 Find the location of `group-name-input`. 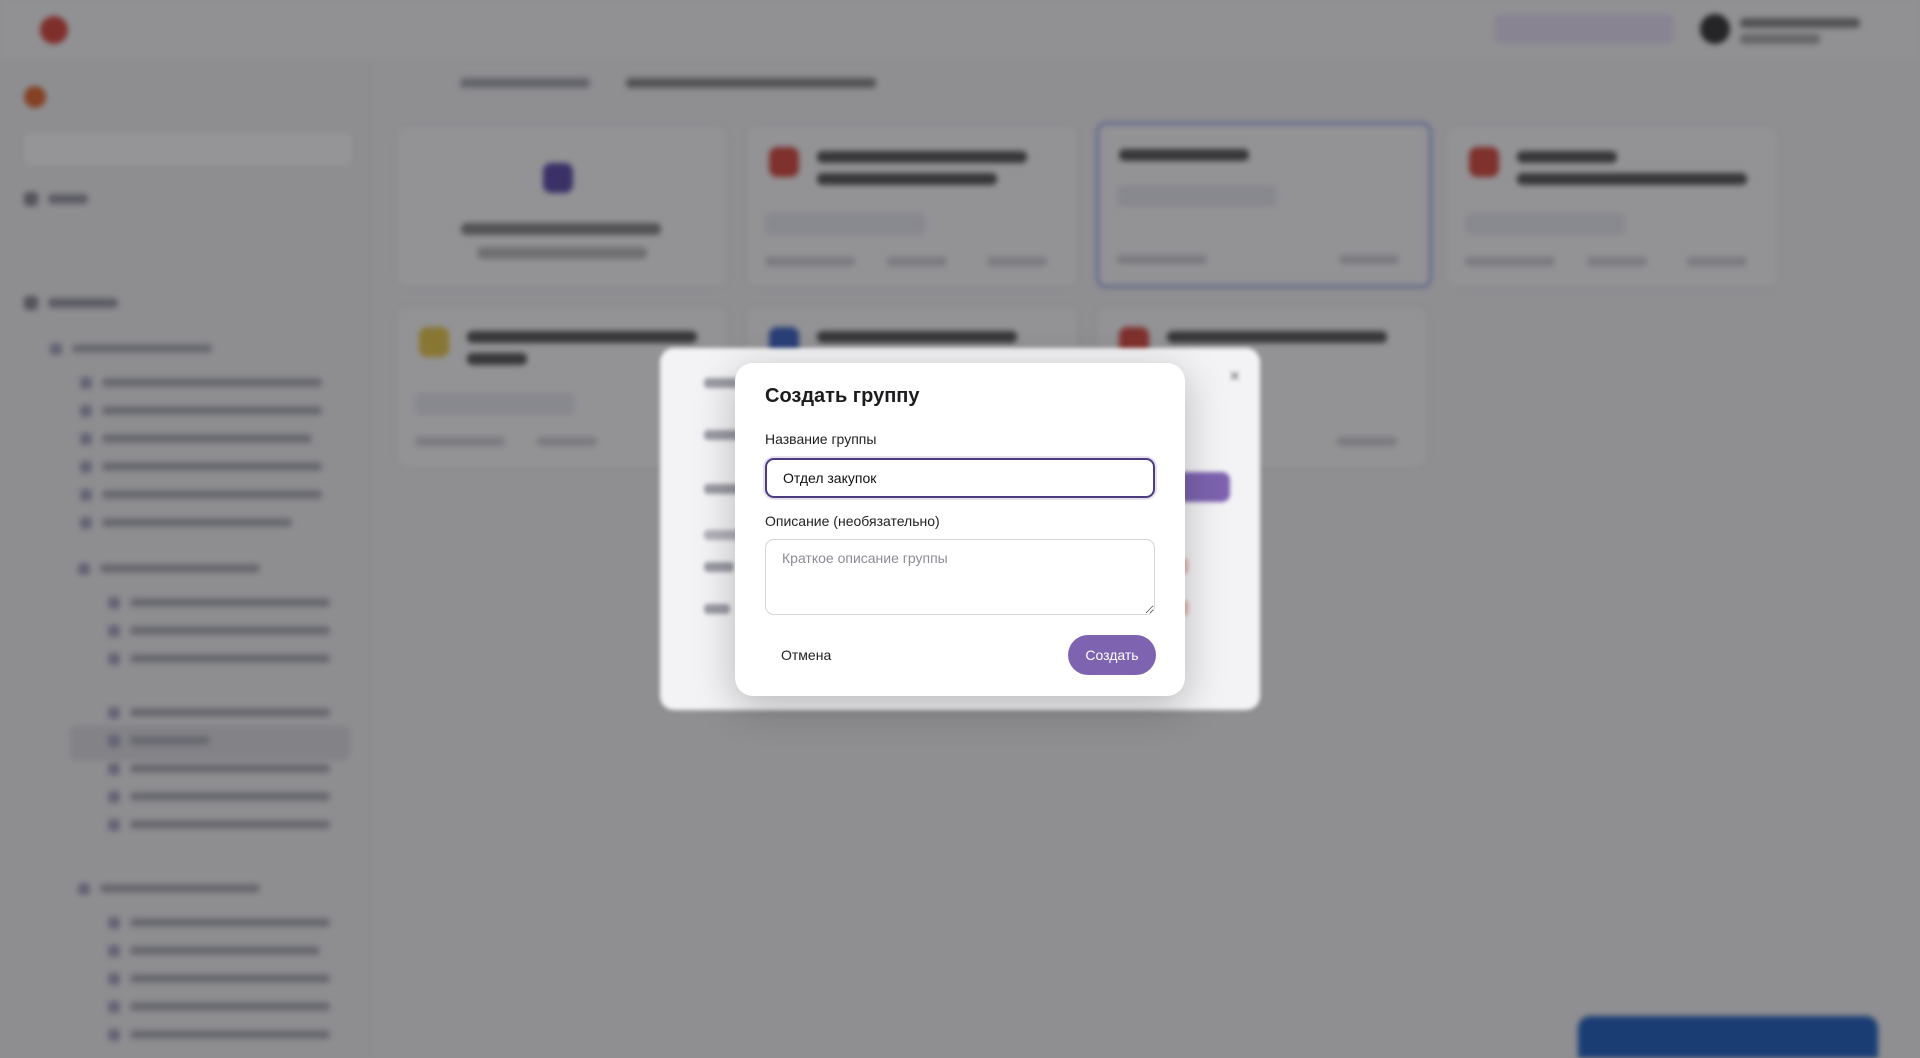

group-name-input is located at coordinates (960, 478).